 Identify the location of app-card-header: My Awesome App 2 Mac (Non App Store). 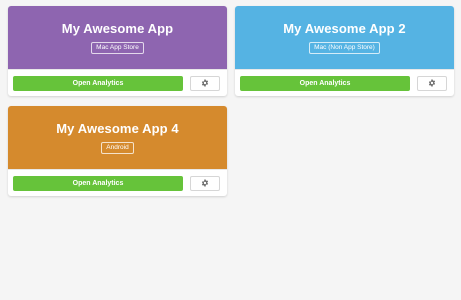
(344, 37).